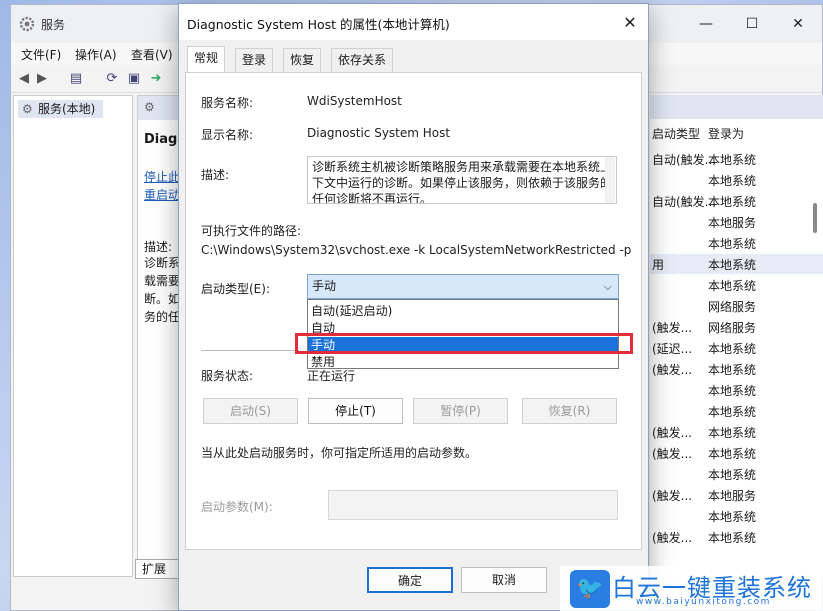 This screenshot has width=823, height=611. Describe the element at coordinates (158, 569) in the screenshot. I see `extended-tab: 扩展` at that location.